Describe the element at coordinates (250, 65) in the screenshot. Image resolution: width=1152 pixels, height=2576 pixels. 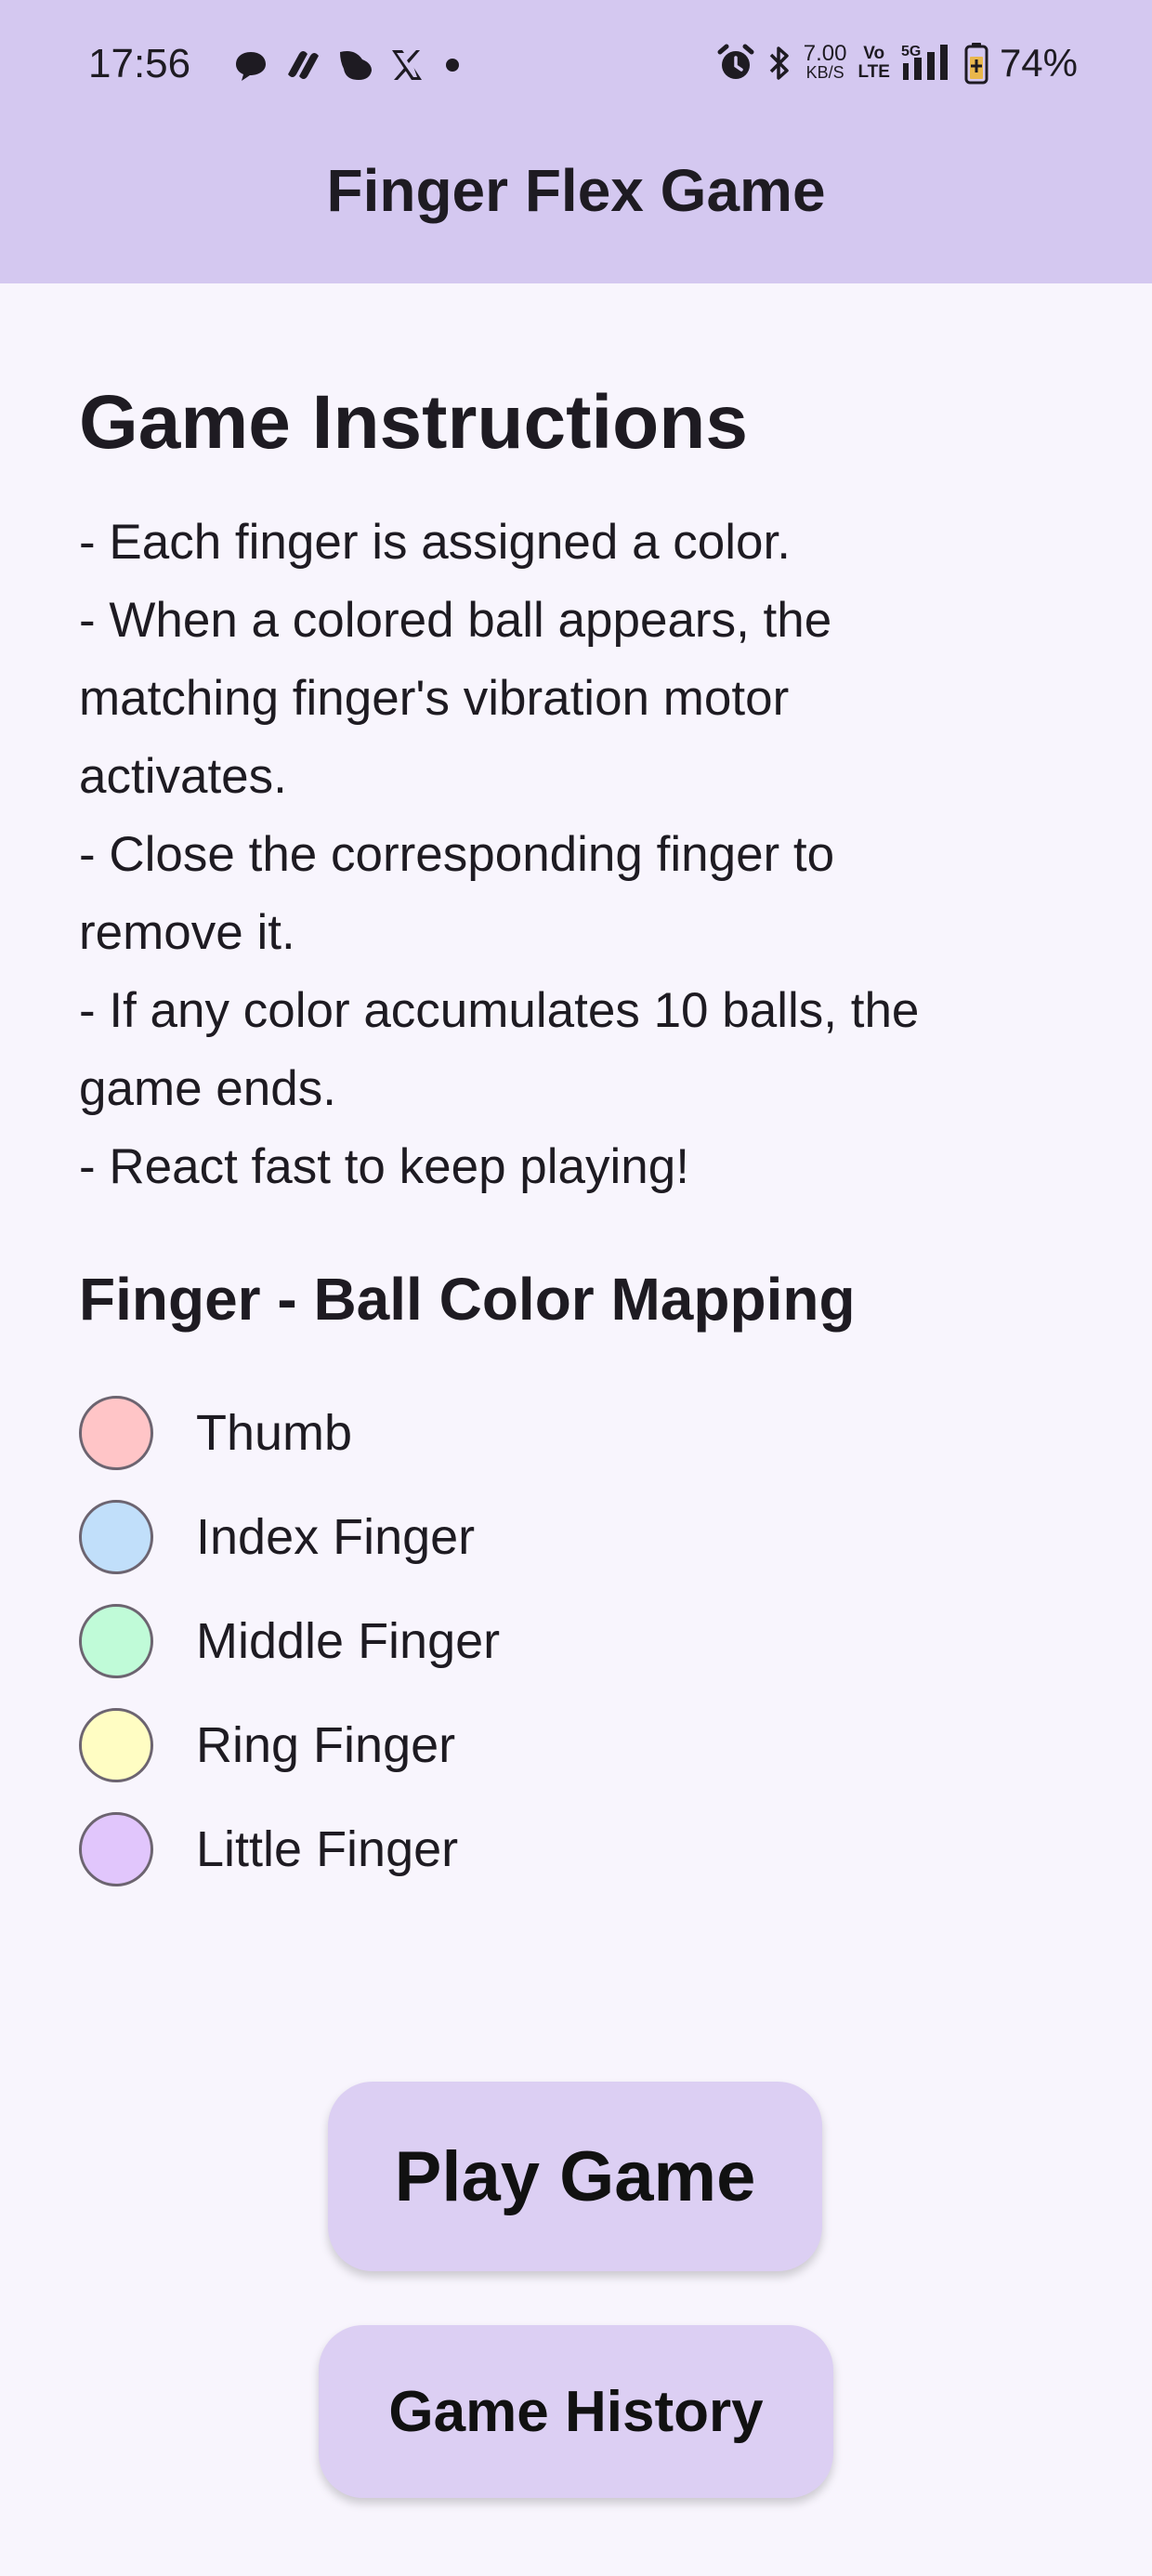
I see `chat-bubble-icon` at that location.